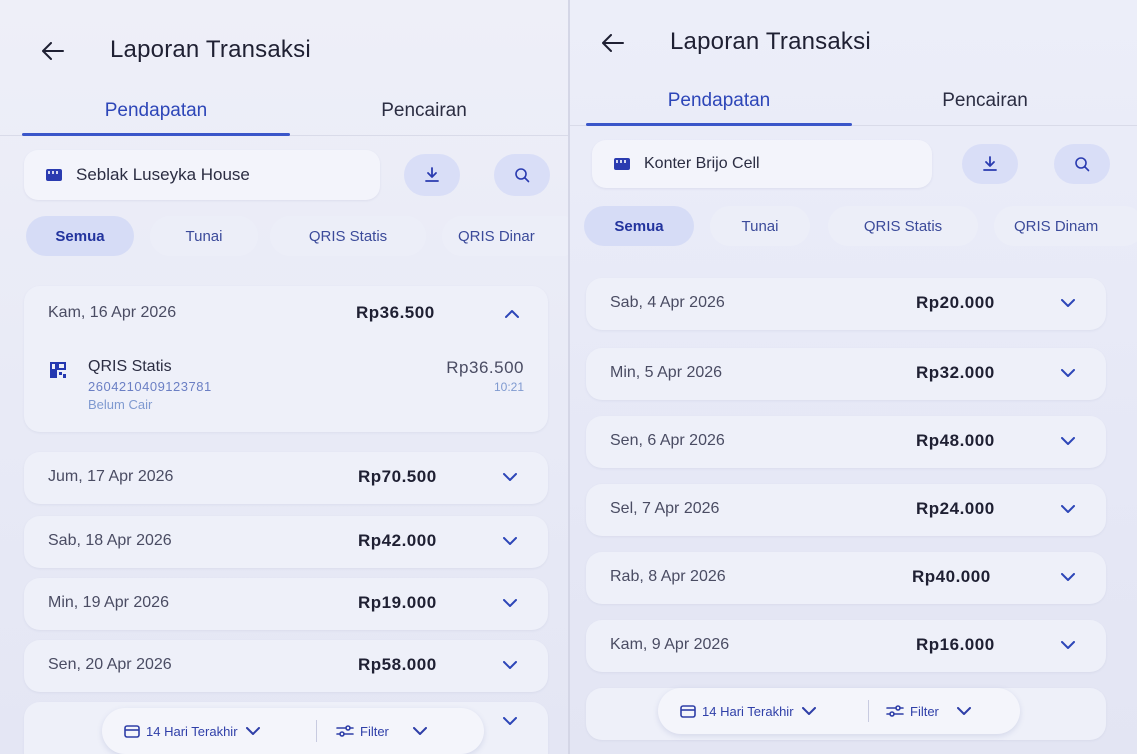 The width and height of the screenshot is (1137, 754). What do you see at coordinates (846, 374) in the screenshot?
I see `day-card: Min, 5 Apr 2026 Rp32.000` at bounding box center [846, 374].